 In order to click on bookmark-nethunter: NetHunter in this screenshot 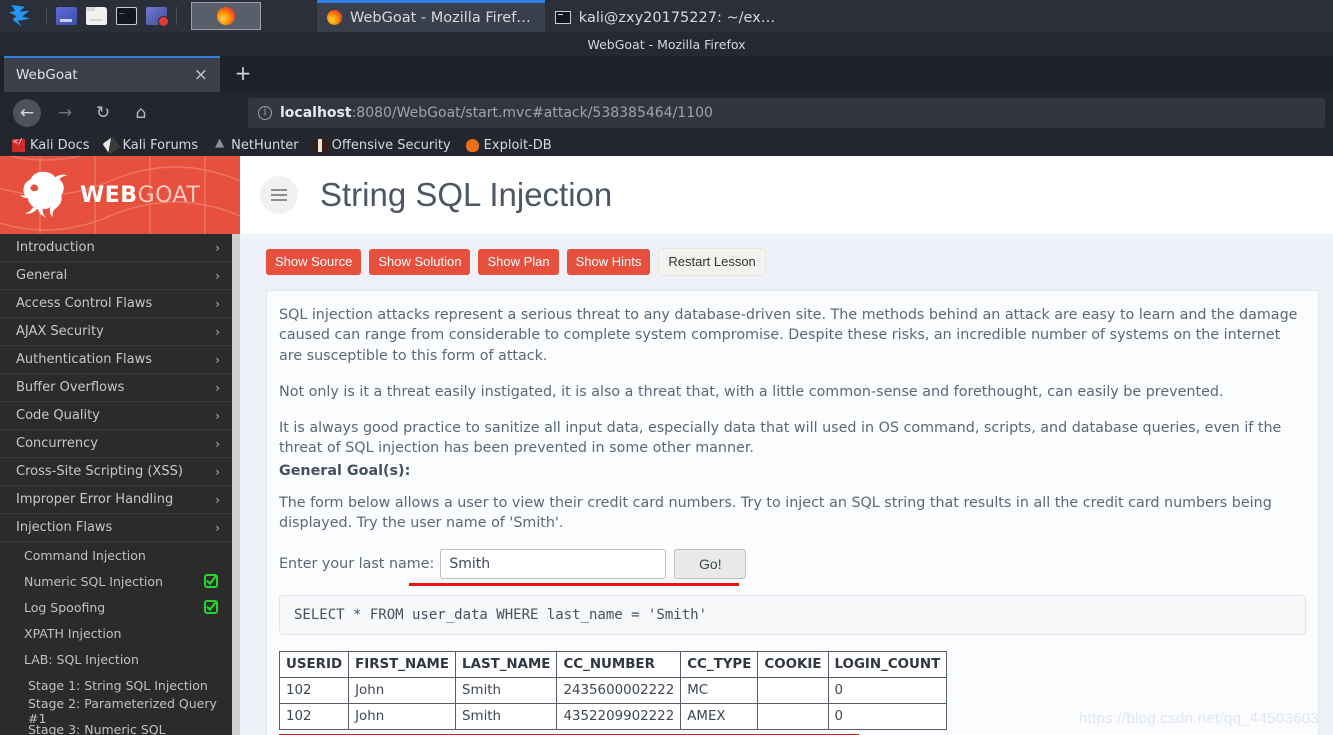, I will do `click(256, 145)`.